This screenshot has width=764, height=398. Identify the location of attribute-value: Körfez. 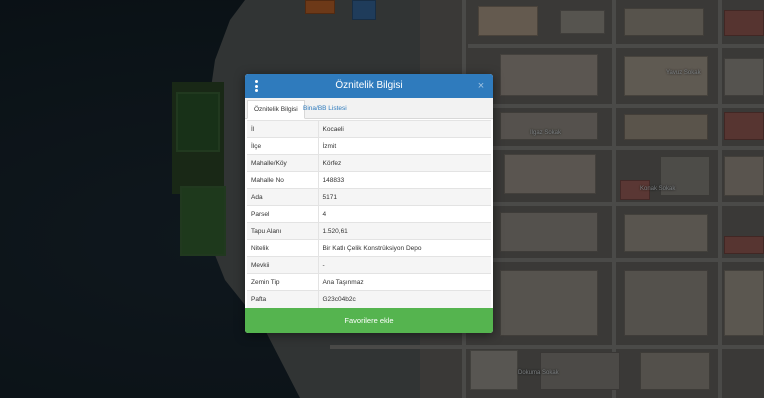
(404, 163).